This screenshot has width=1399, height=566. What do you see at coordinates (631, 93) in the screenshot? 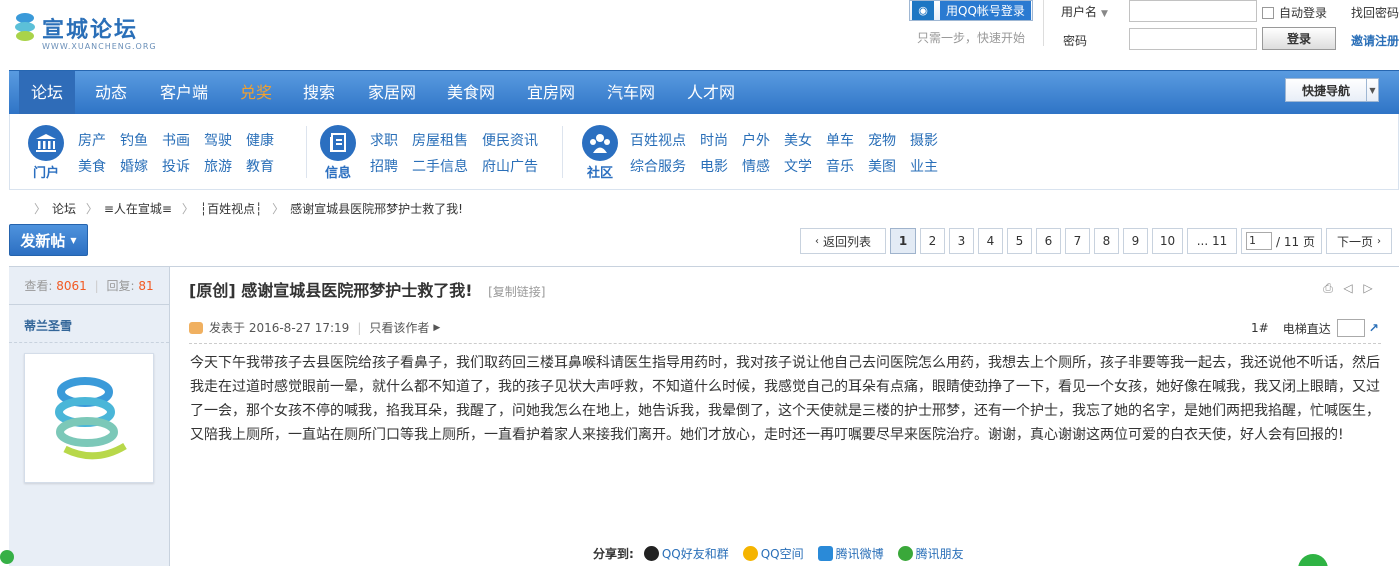
I see `nav-item-car: 汽车网` at bounding box center [631, 93].